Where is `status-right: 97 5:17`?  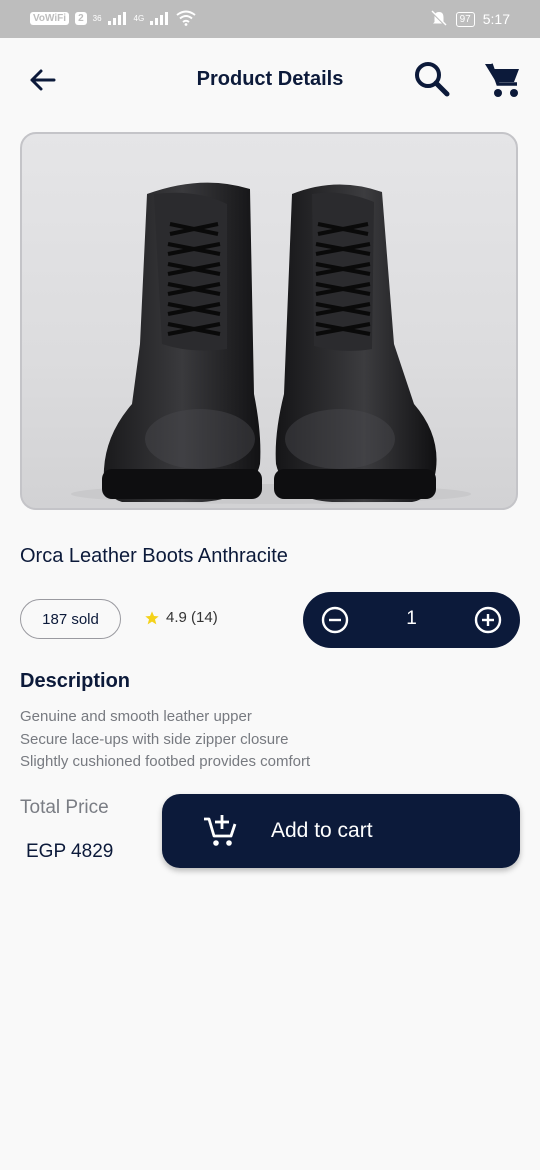 status-right: 97 5:17 is located at coordinates (470, 19).